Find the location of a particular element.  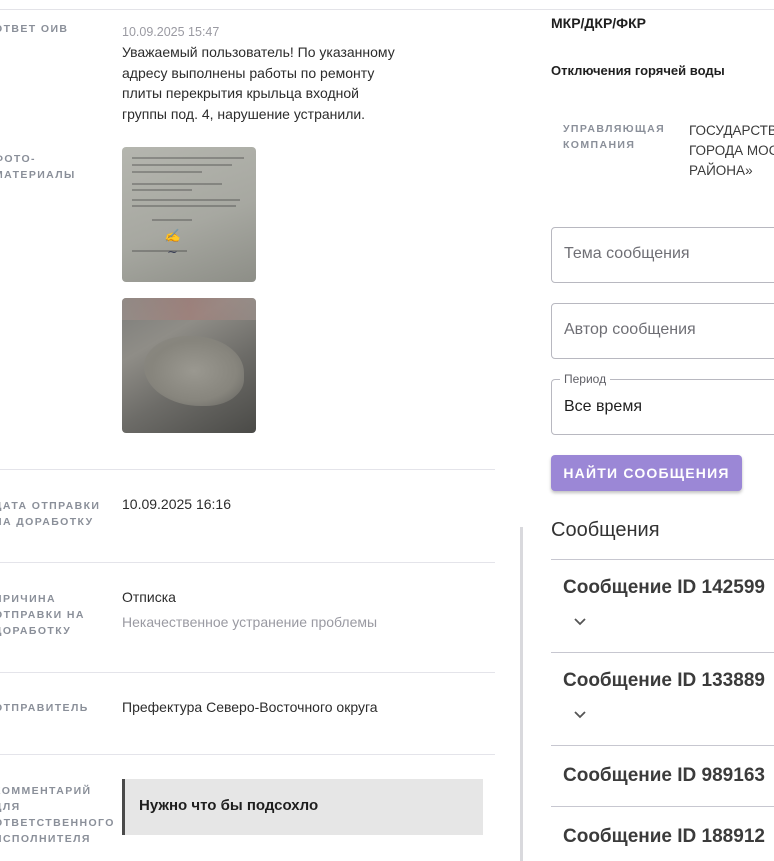

find-messages-button: НАЙТИ СООБЩЕНИЯ is located at coordinates (646, 473).